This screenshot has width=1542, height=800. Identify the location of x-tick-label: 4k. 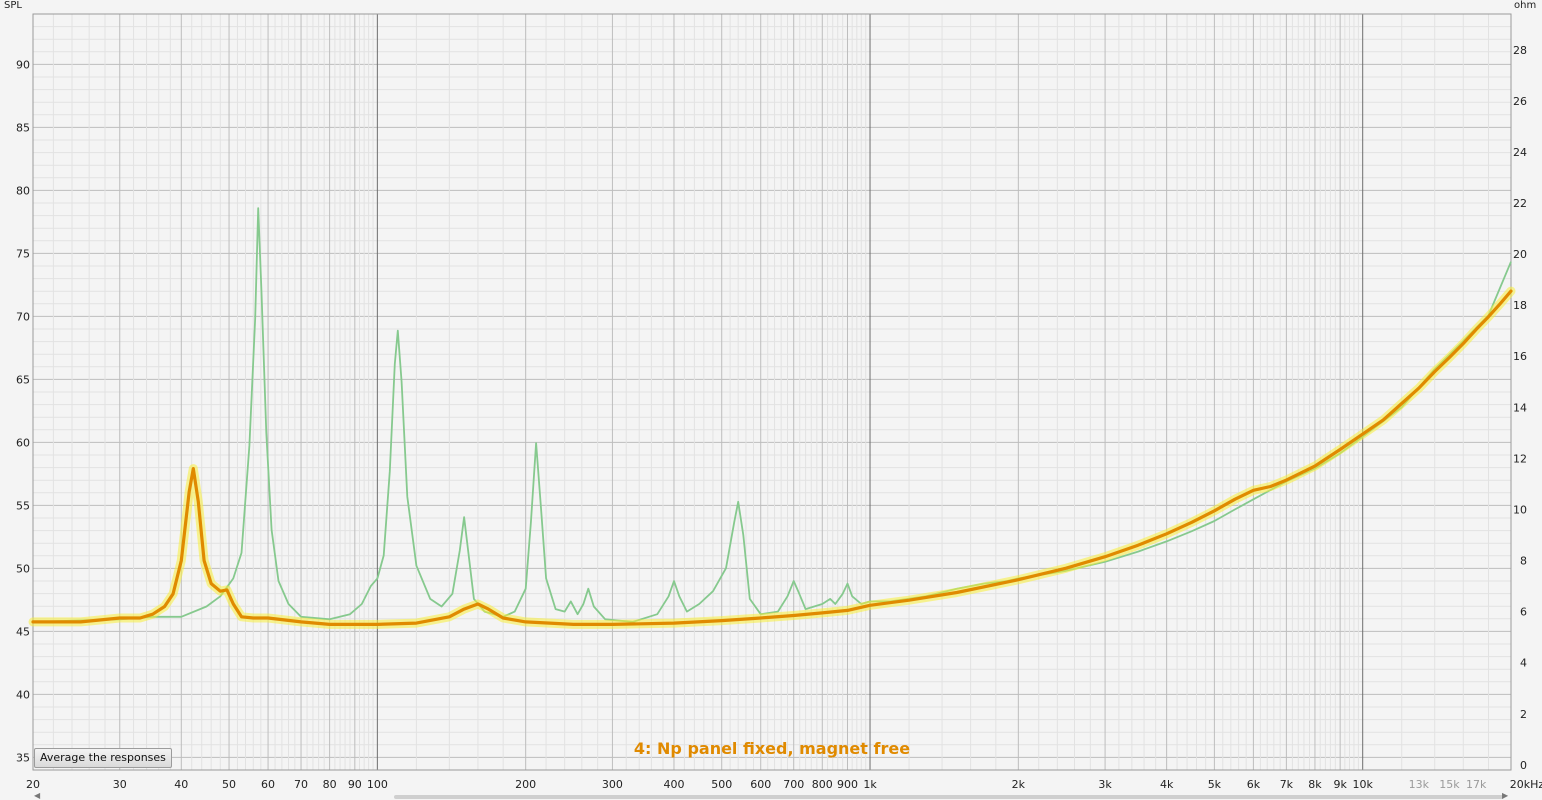
(1167, 784).